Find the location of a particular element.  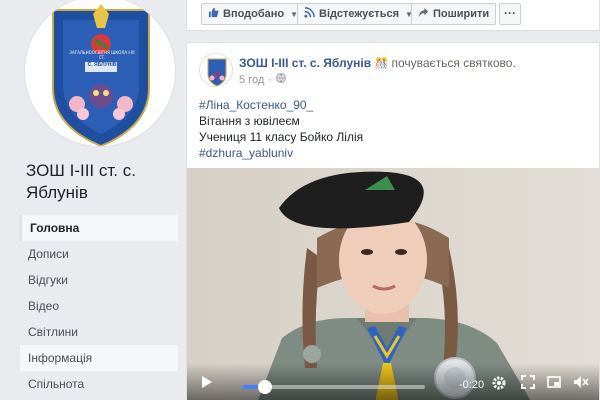

public-globe-icon is located at coordinates (281, 79).